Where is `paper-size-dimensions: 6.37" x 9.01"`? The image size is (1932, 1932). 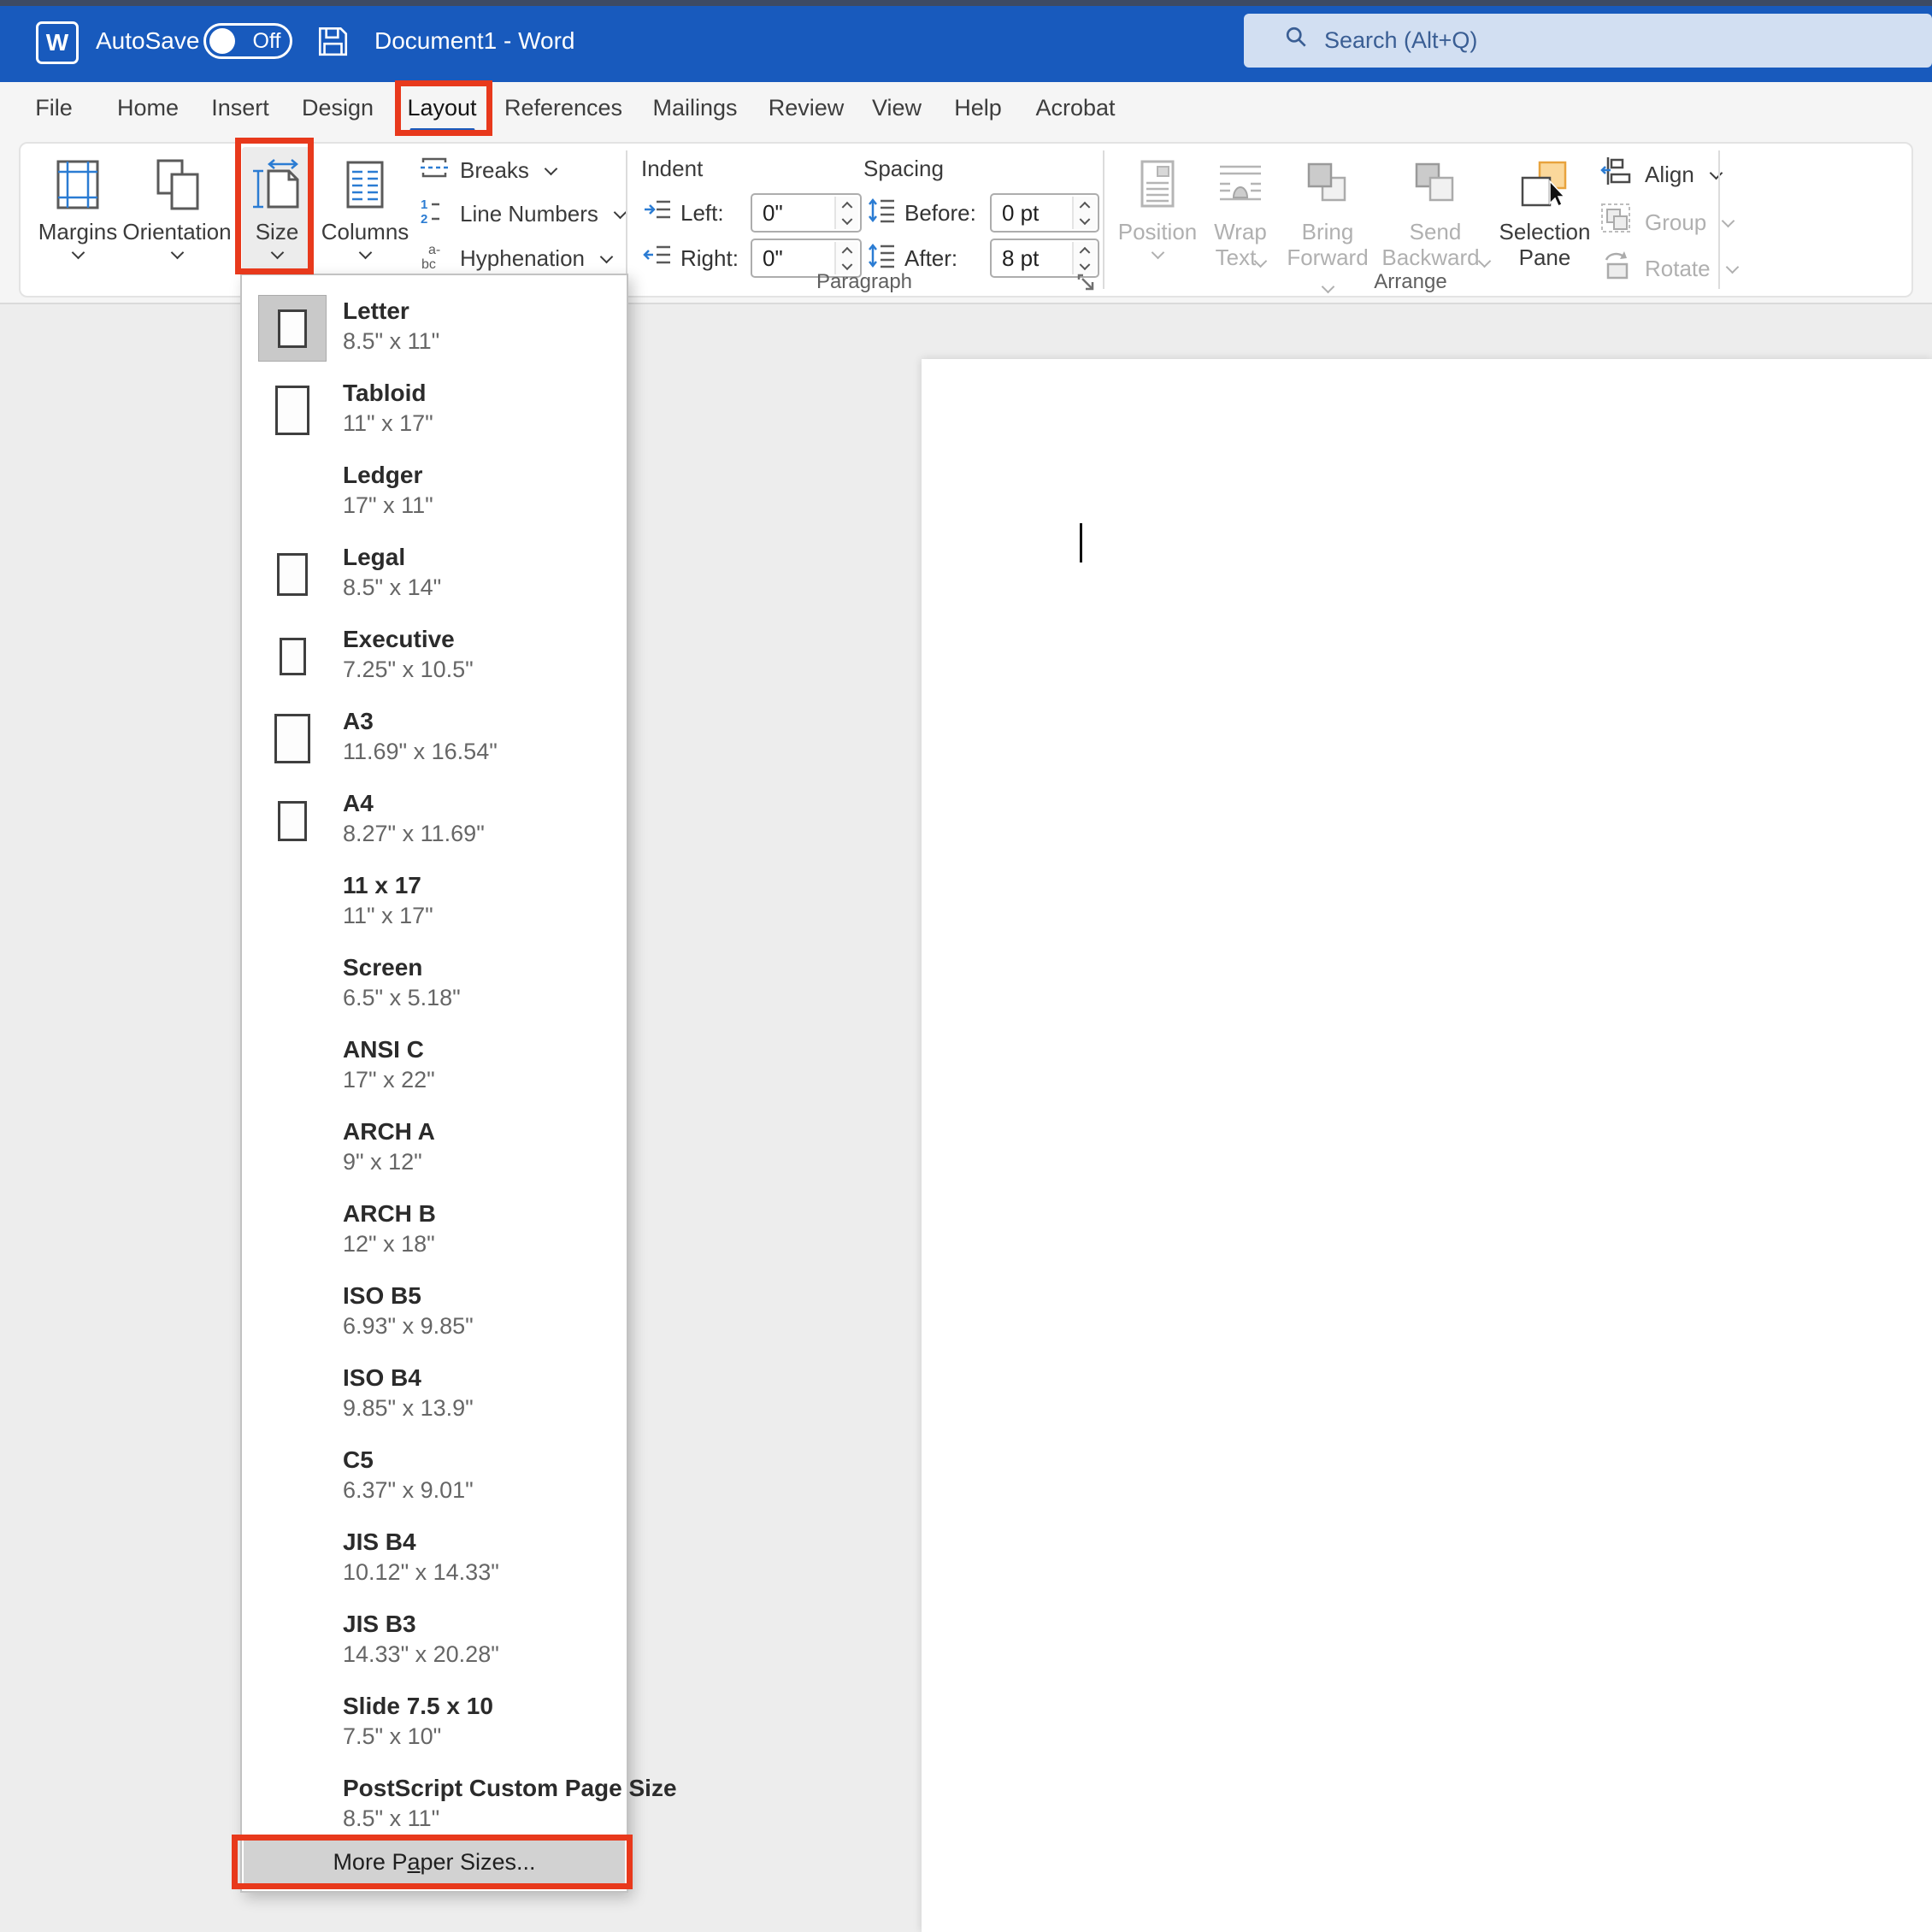
paper-size-dimensions: 6.37" x 9.01" is located at coordinates (408, 1490).